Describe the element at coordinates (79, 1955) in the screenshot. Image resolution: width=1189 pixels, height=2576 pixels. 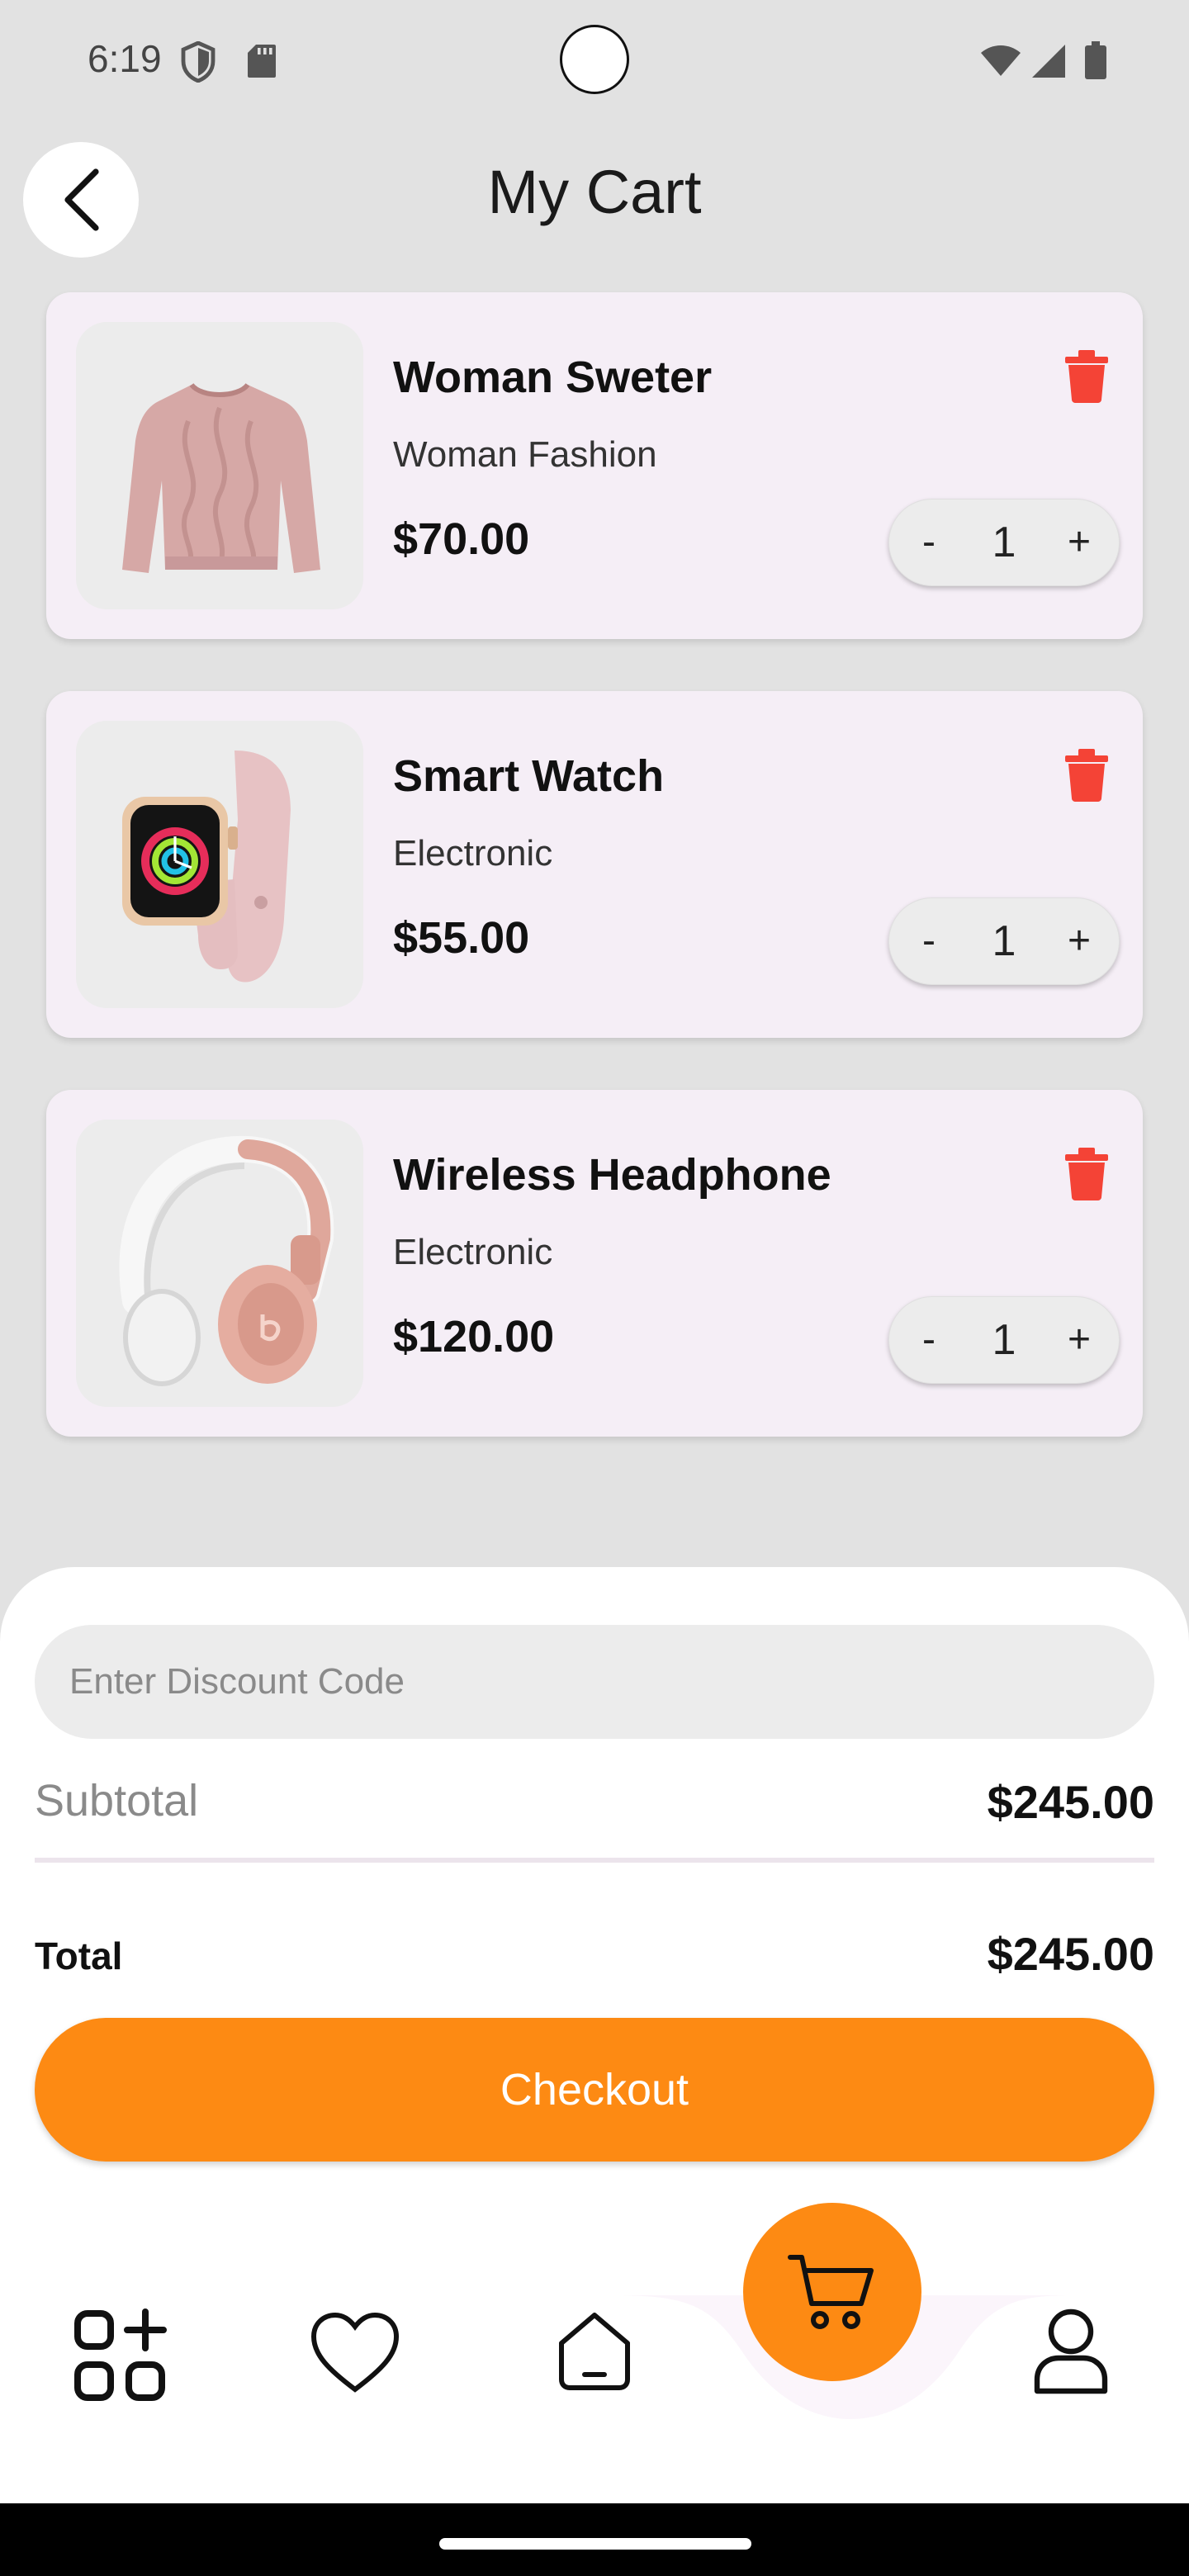
I see `total-label: Total` at that location.